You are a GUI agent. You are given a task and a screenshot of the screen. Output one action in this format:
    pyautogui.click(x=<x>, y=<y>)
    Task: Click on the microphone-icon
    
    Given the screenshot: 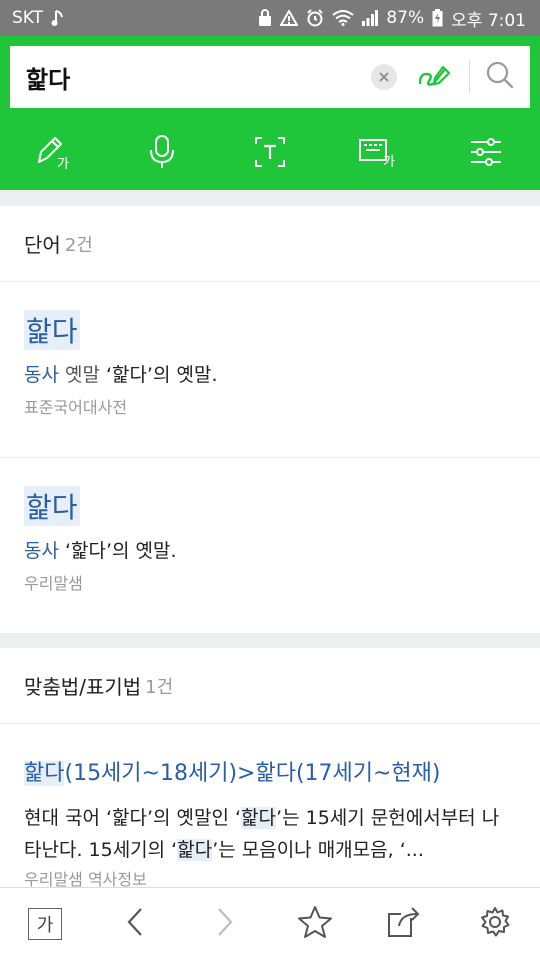 What is the action you would take?
    pyautogui.click(x=162, y=154)
    